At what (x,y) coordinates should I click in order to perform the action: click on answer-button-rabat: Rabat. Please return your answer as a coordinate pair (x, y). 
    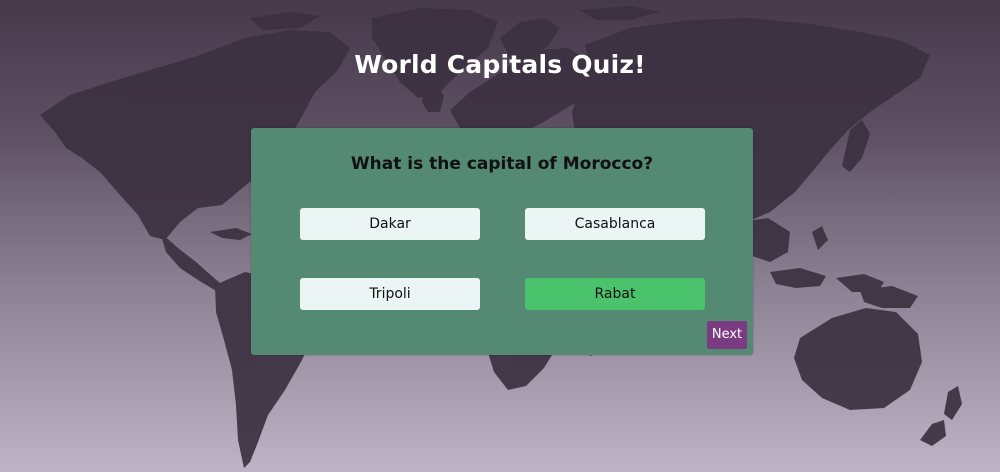
    Looking at the image, I should click on (615, 294).